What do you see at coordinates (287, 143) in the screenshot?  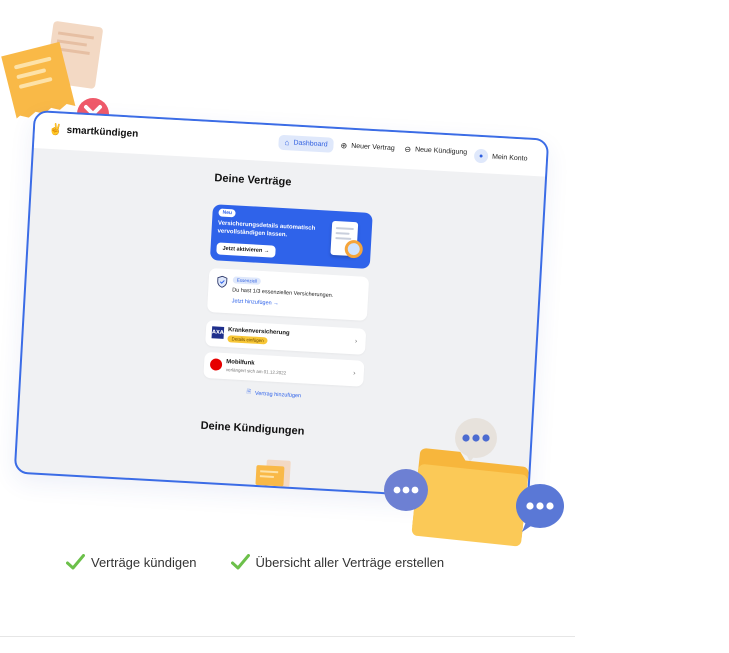 I see `home-icon: ⌂` at bounding box center [287, 143].